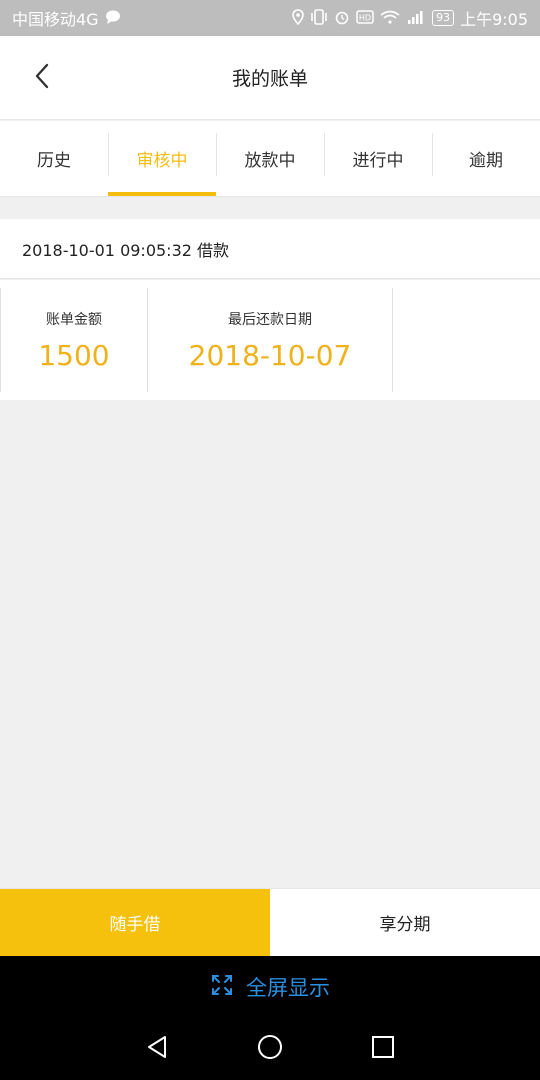 This screenshot has width=540, height=1080. I want to click on bill-amount-section: 账单金额 1500, so click(73, 340).